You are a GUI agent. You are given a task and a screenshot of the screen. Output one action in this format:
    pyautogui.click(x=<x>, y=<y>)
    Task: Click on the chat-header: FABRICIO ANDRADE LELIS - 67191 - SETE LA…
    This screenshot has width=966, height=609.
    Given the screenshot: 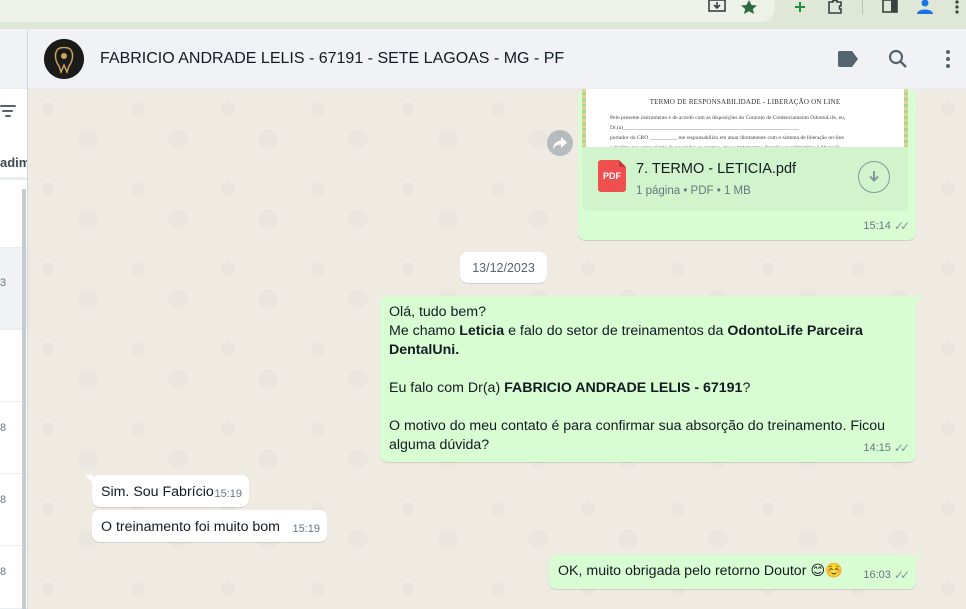 What is the action you would take?
    pyautogui.click(x=497, y=59)
    